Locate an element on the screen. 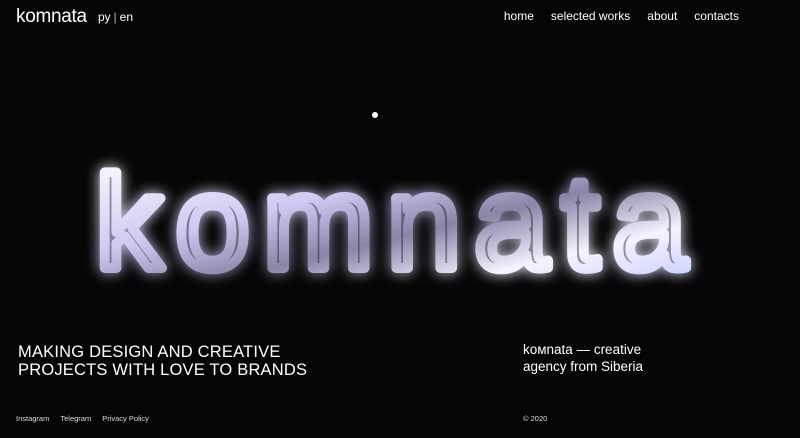 The height and width of the screenshot is (438, 800). main-nav: home selected works about contacts is located at coordinates (621, 16).